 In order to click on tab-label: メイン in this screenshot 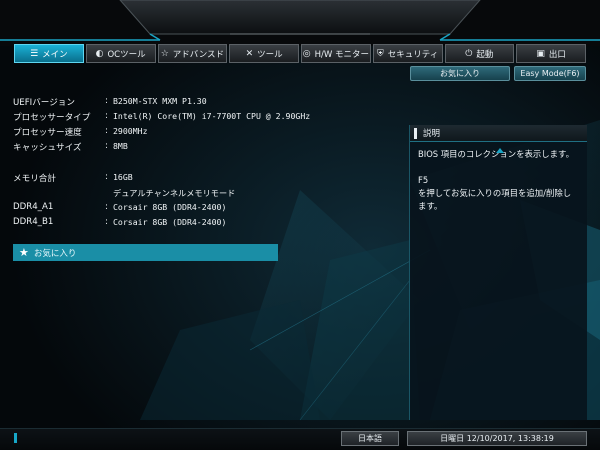, I will do `click(55, 54)`.